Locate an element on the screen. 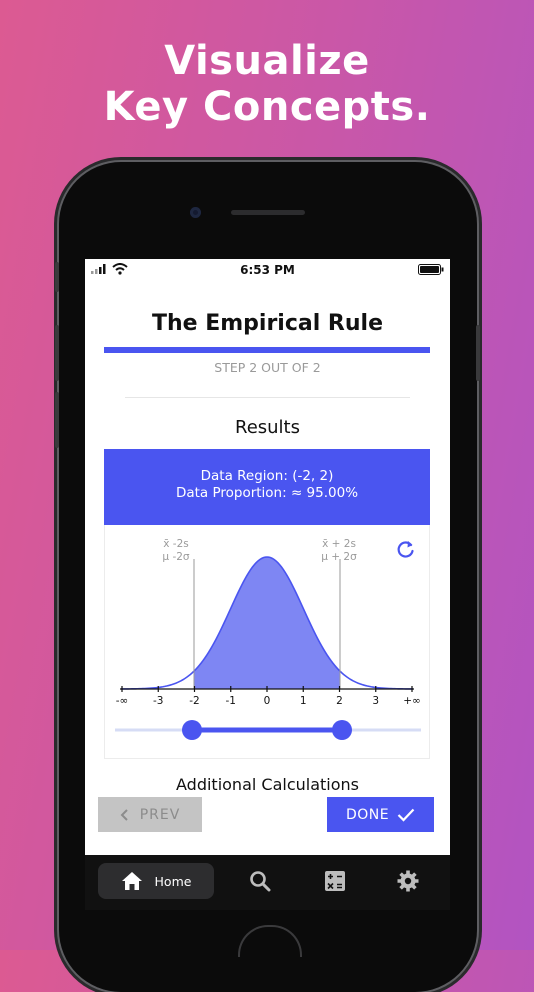 The width and height of the screenshot is (534, 992). mute-switch is located at coordinates (57, 277).